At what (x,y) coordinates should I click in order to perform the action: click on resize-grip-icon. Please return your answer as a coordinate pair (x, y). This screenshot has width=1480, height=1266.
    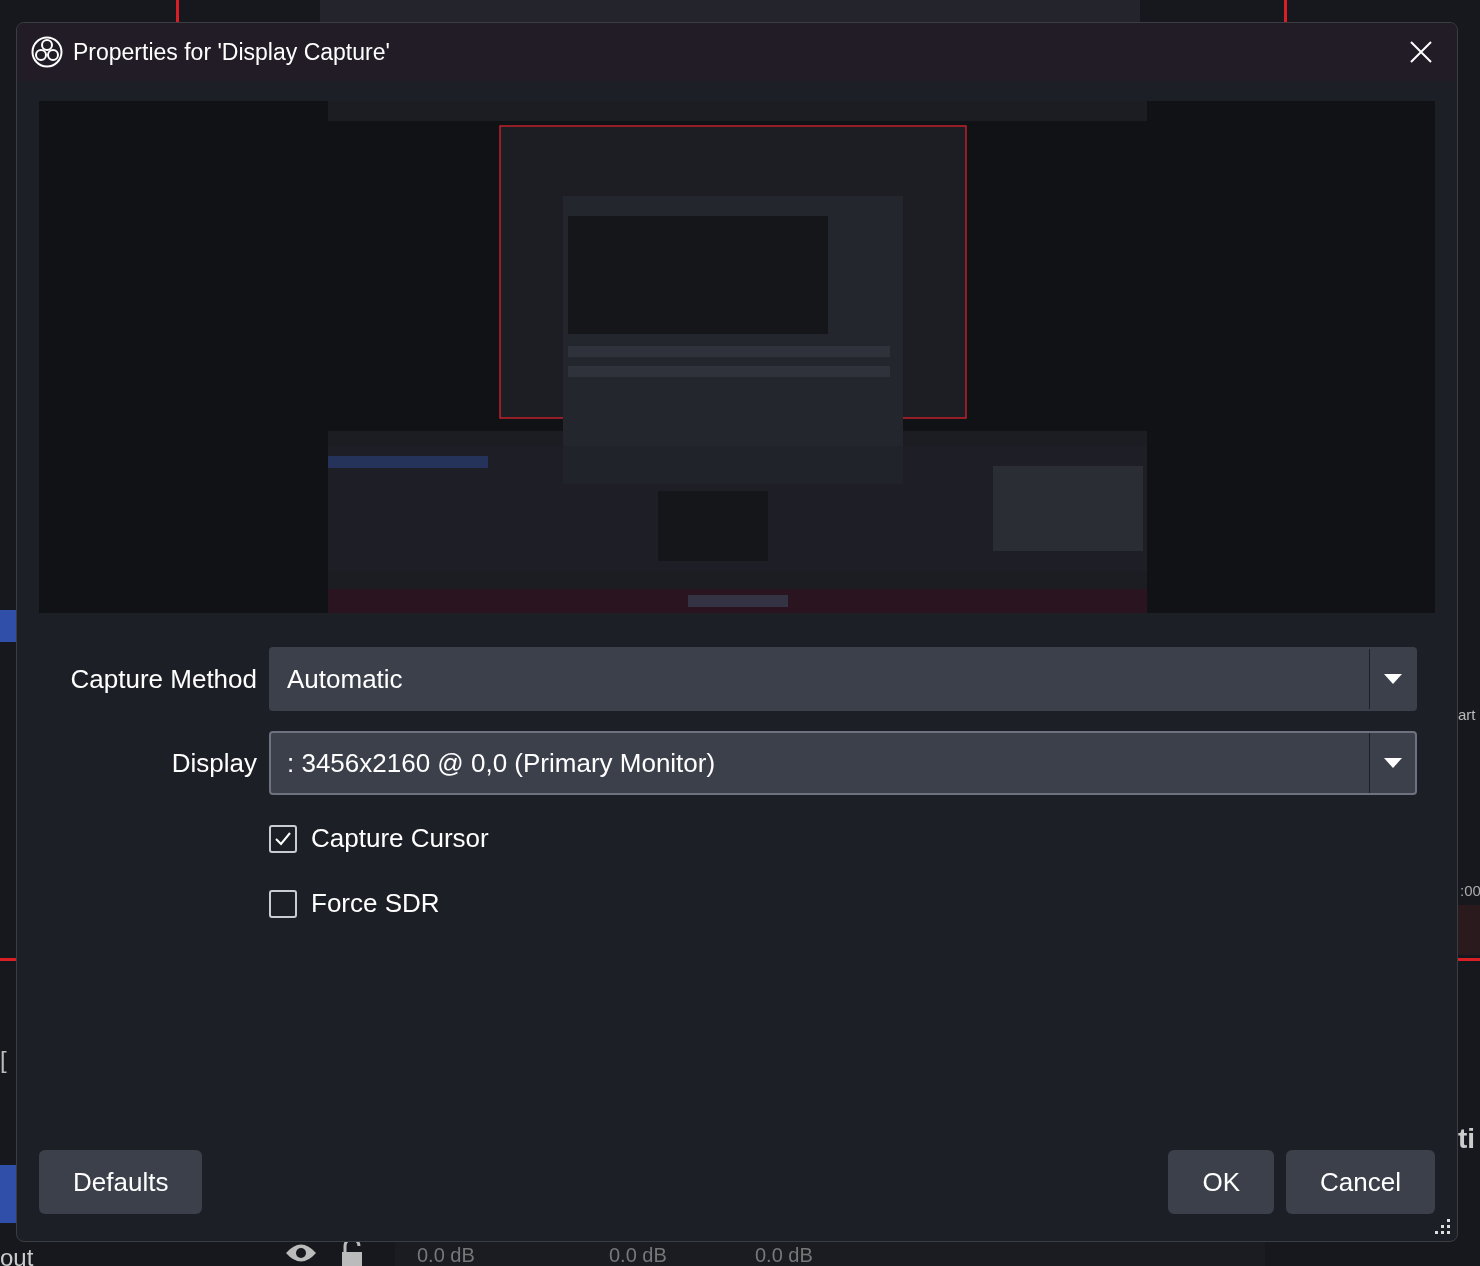
    Looking at the image, I should click on (1443, 1227).